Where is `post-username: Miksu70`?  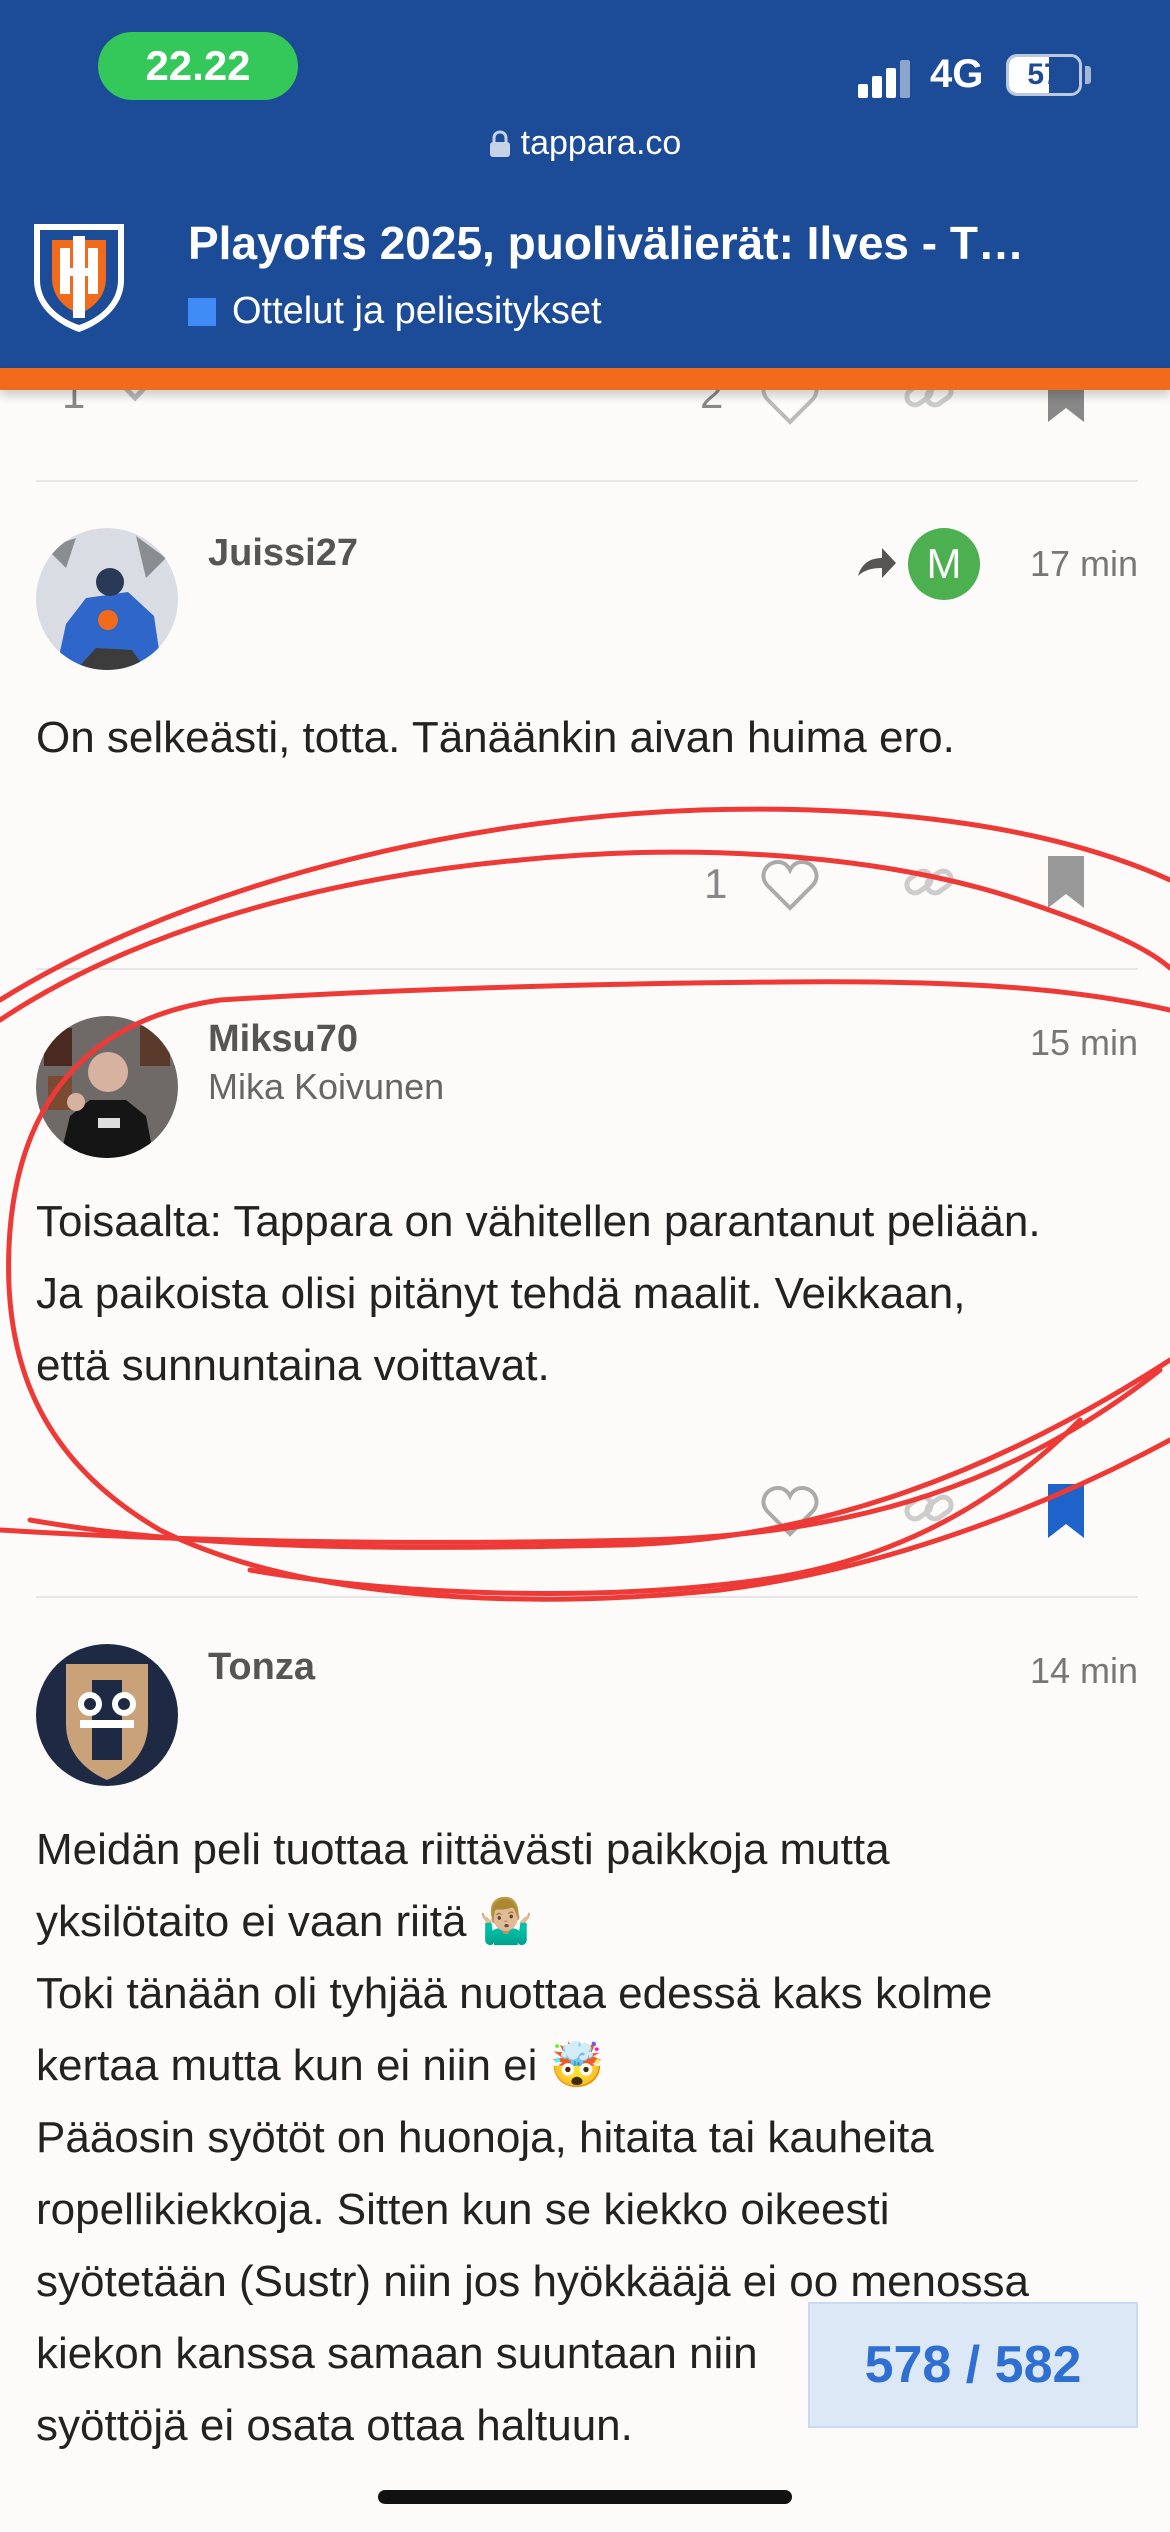 post-username: Miksu70 is located at coordinates (283, 1039).